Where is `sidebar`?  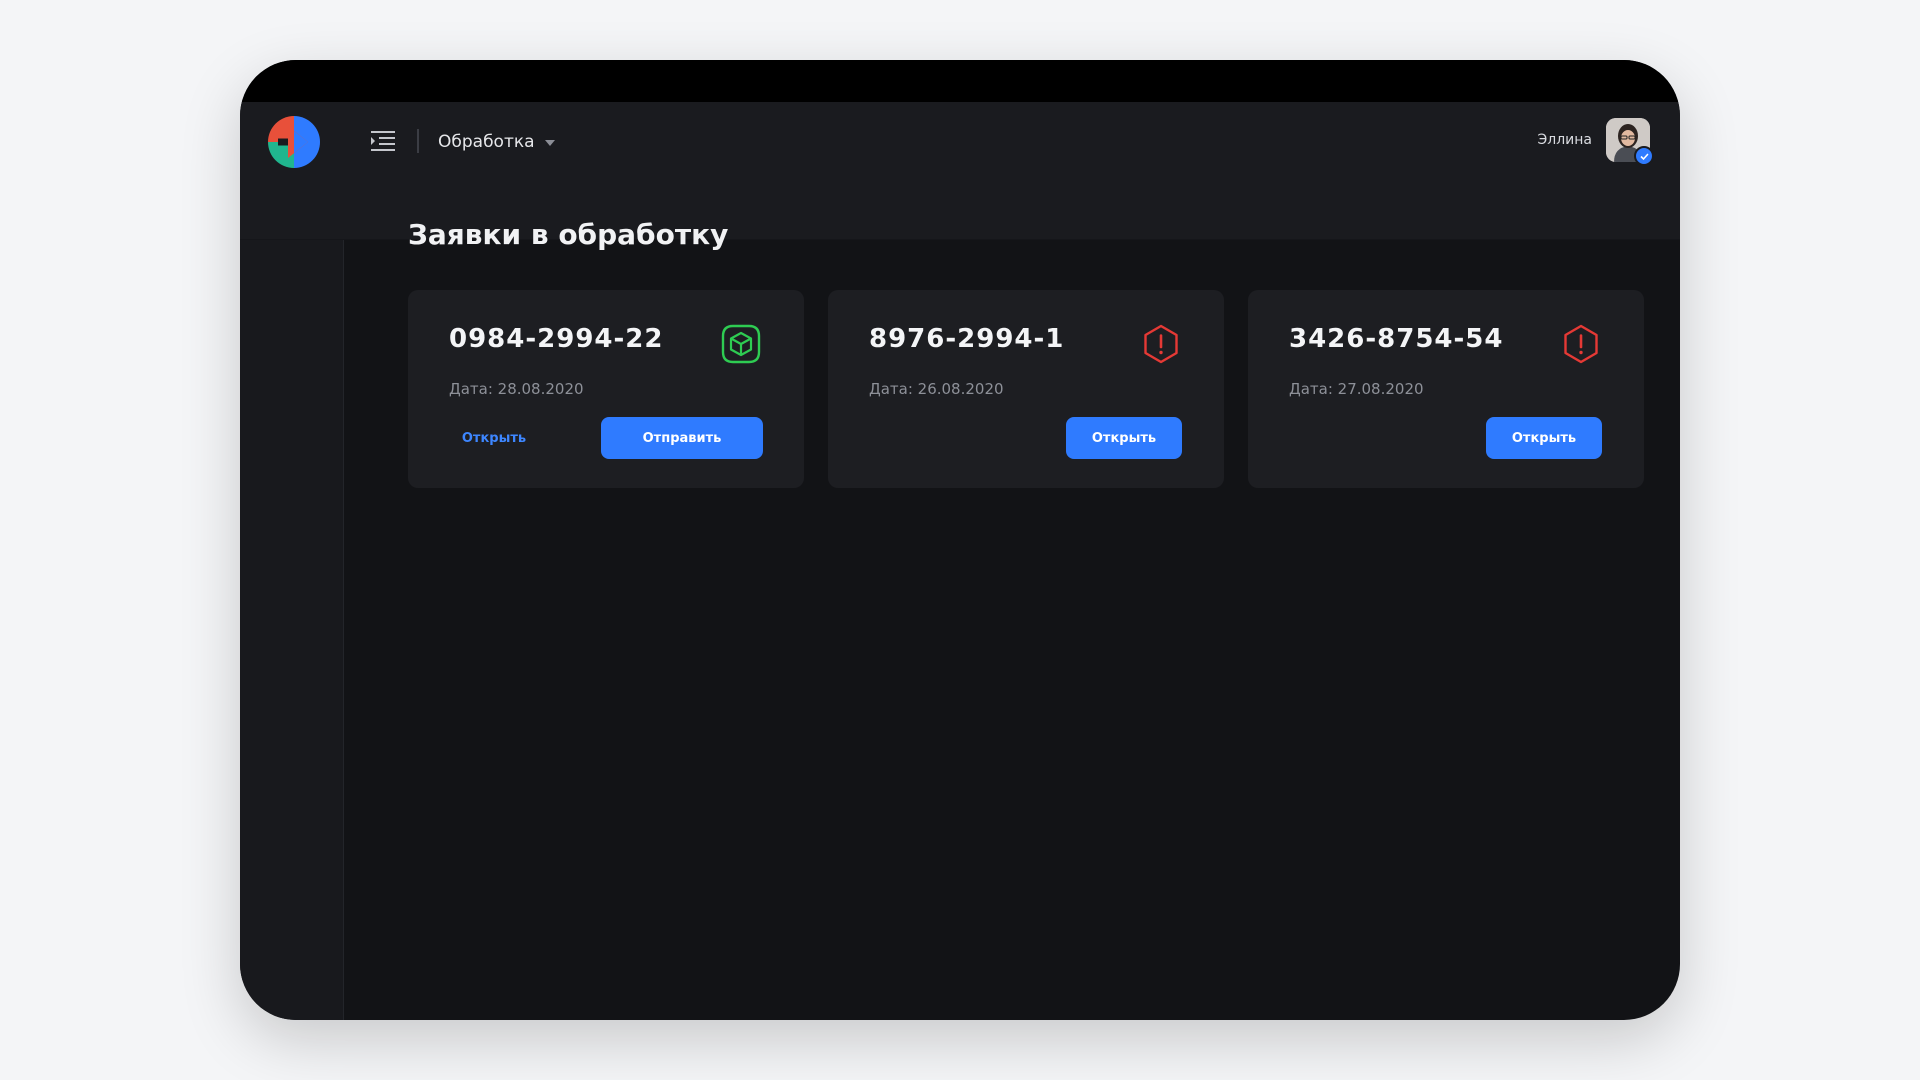
sidebar is located at coordinates (292, 630).